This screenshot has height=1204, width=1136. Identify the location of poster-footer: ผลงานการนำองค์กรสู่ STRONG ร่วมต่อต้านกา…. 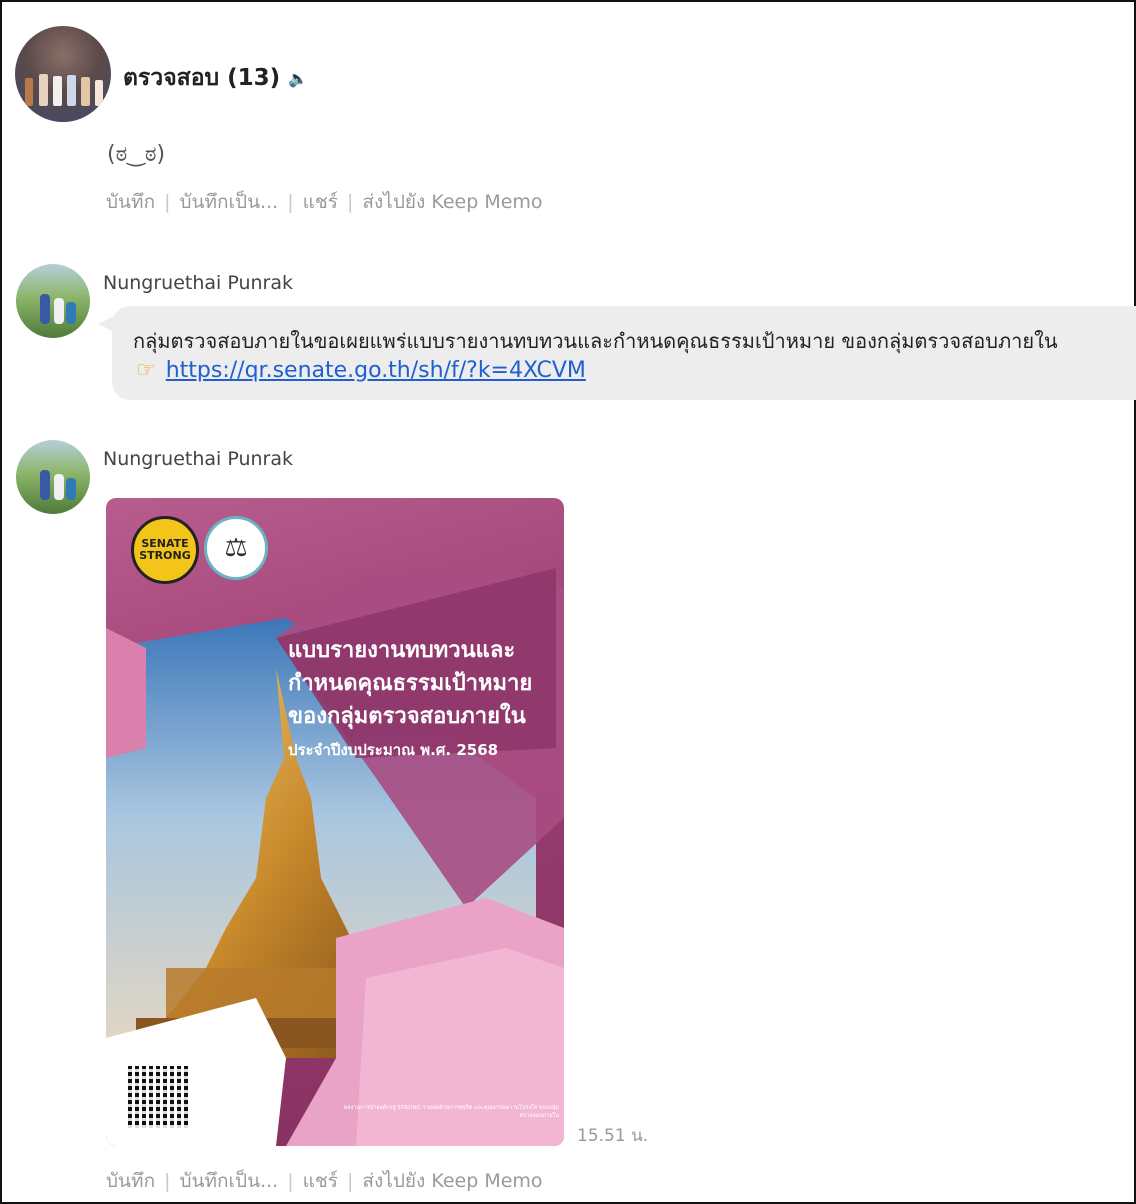
(451, 1112).